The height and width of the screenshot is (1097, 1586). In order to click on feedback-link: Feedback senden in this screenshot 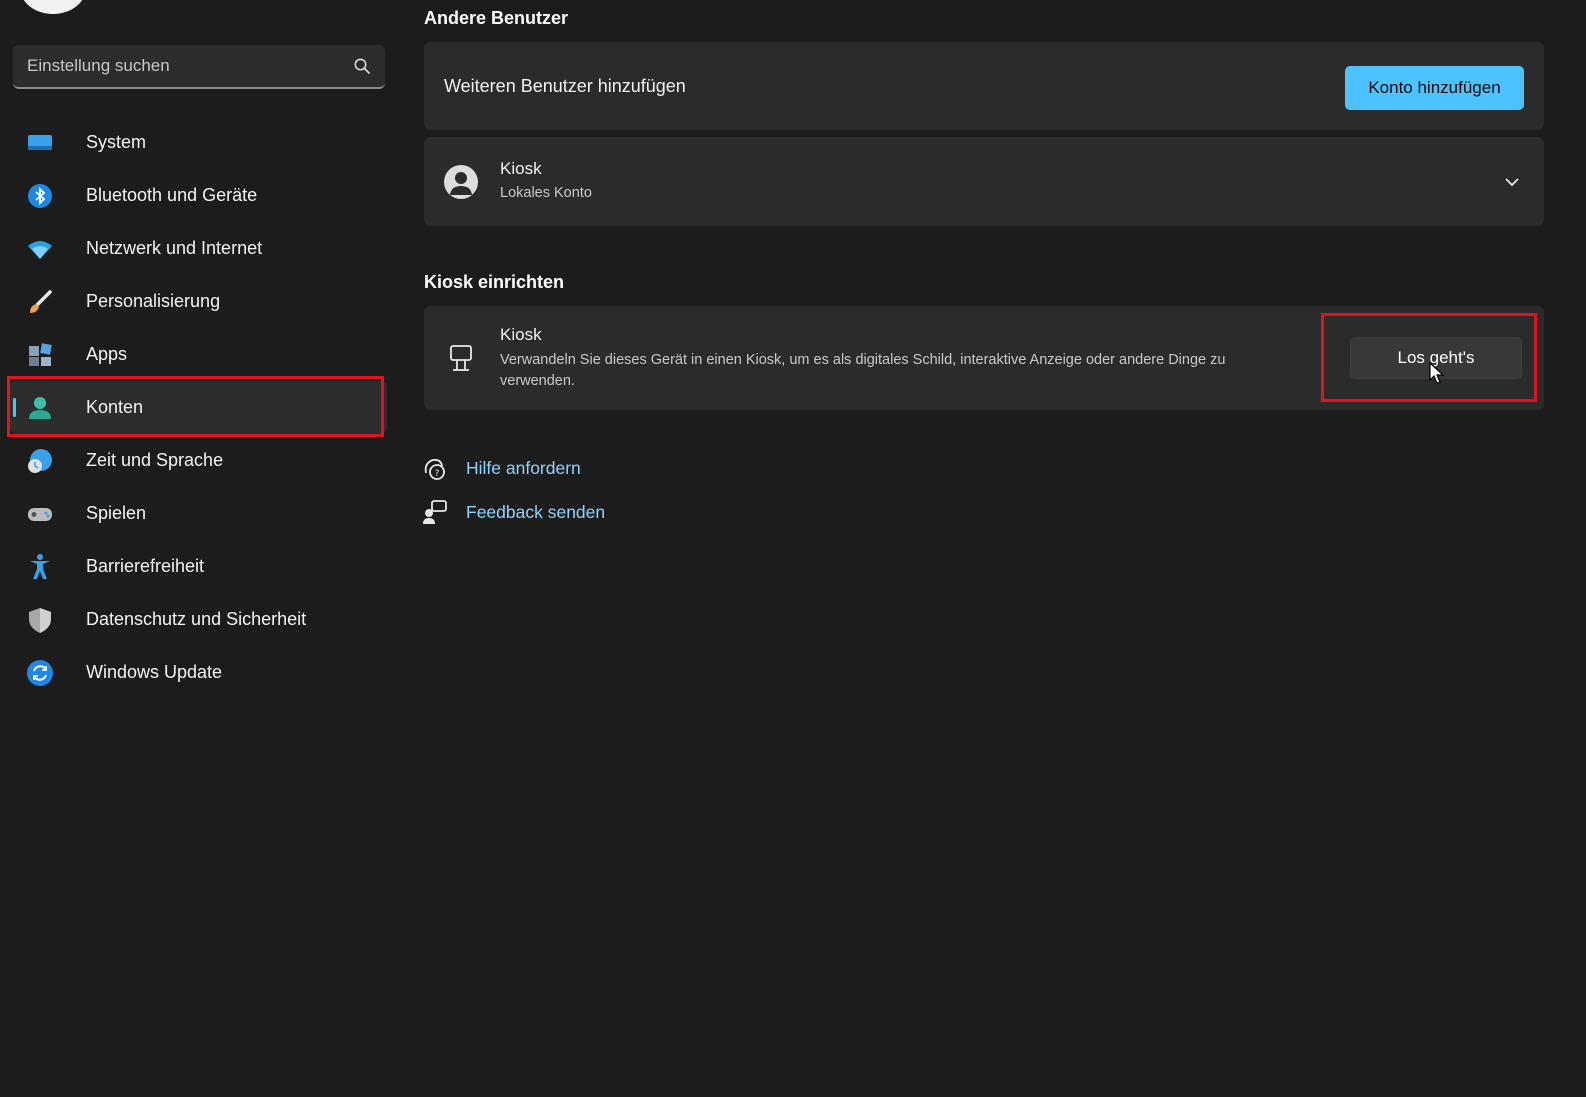, I will do `click(513, 512)`.